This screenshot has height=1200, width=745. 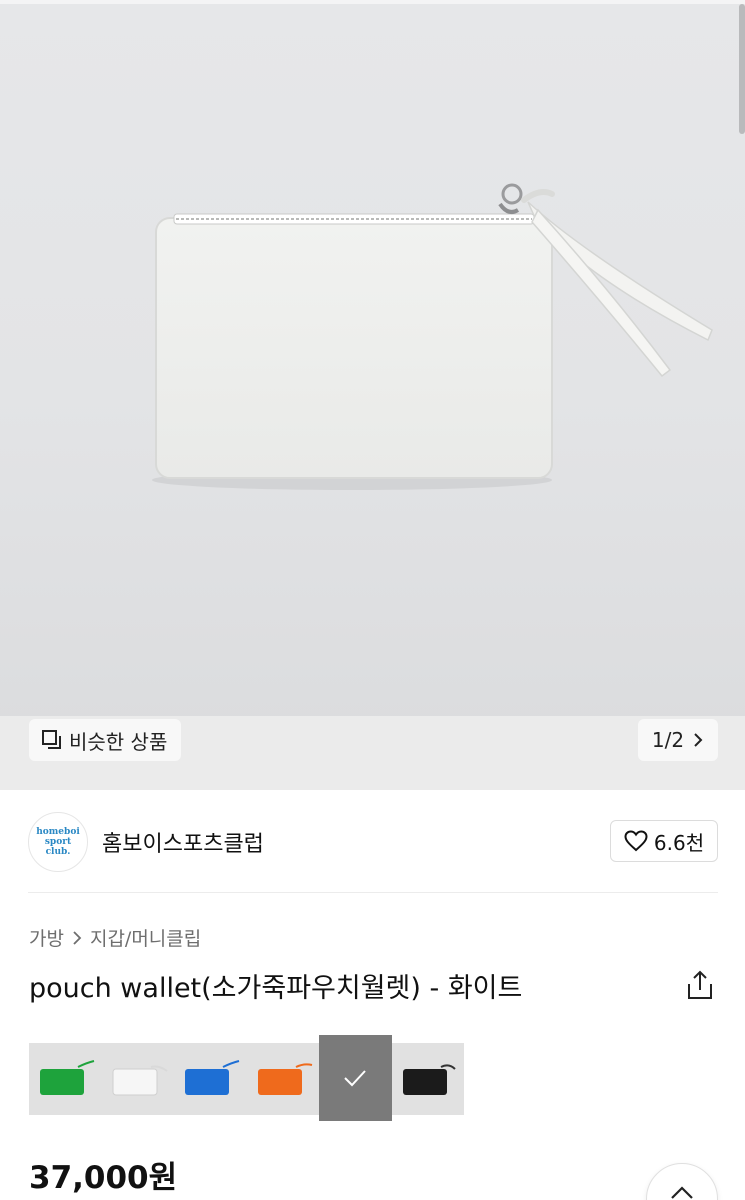 I want to click on stacked-squares-icon, so click(x=51, y=739).